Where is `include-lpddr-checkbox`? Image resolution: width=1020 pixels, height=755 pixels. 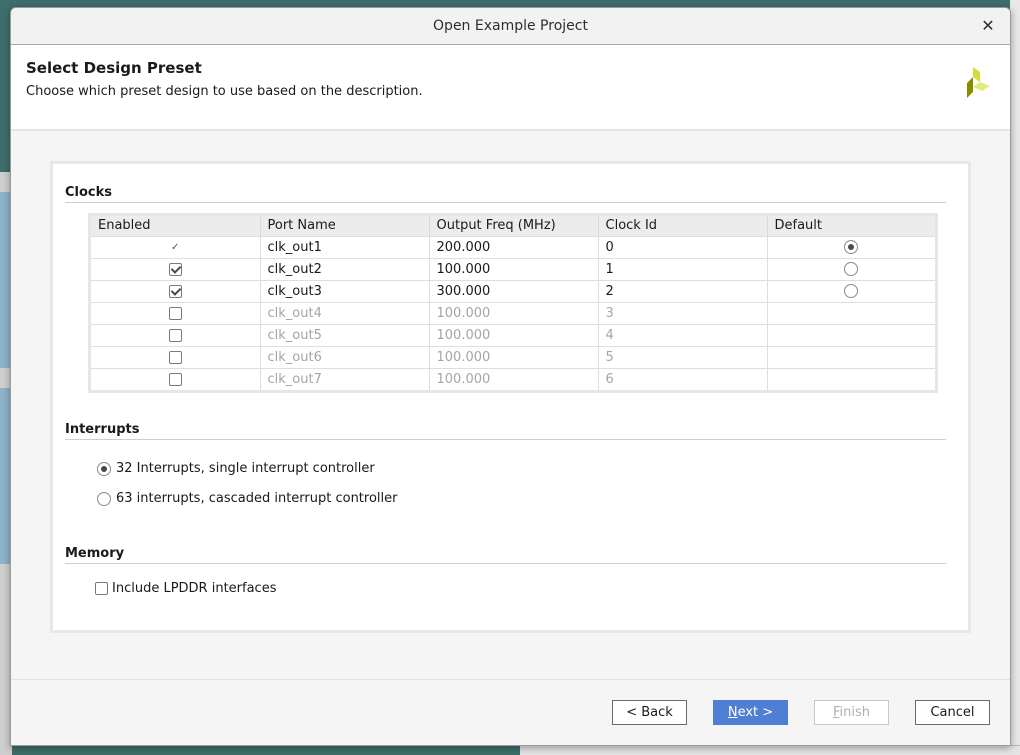
include-lpddr-checkbox is located at coordinates (101, 588).